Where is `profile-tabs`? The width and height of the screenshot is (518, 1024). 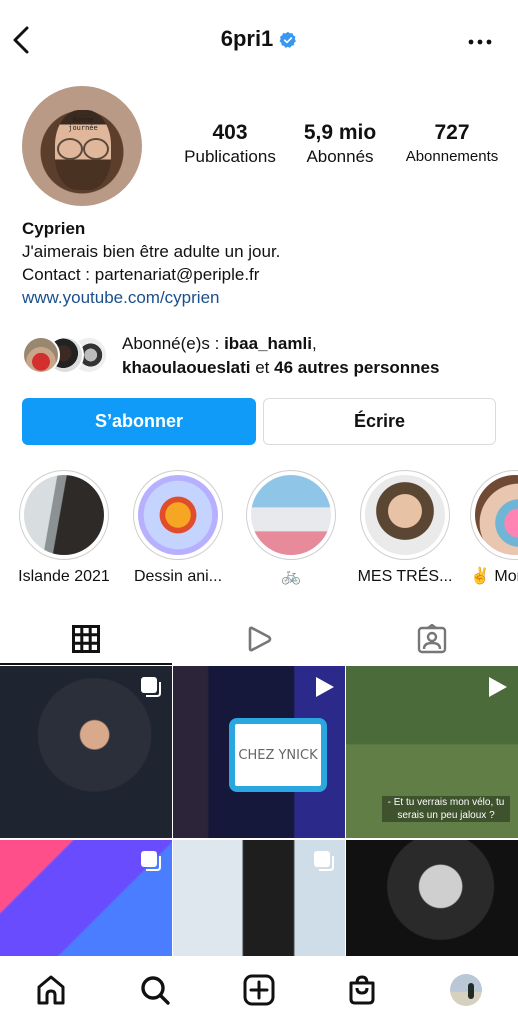 profile-tabs is located at coordinates (259, 638).